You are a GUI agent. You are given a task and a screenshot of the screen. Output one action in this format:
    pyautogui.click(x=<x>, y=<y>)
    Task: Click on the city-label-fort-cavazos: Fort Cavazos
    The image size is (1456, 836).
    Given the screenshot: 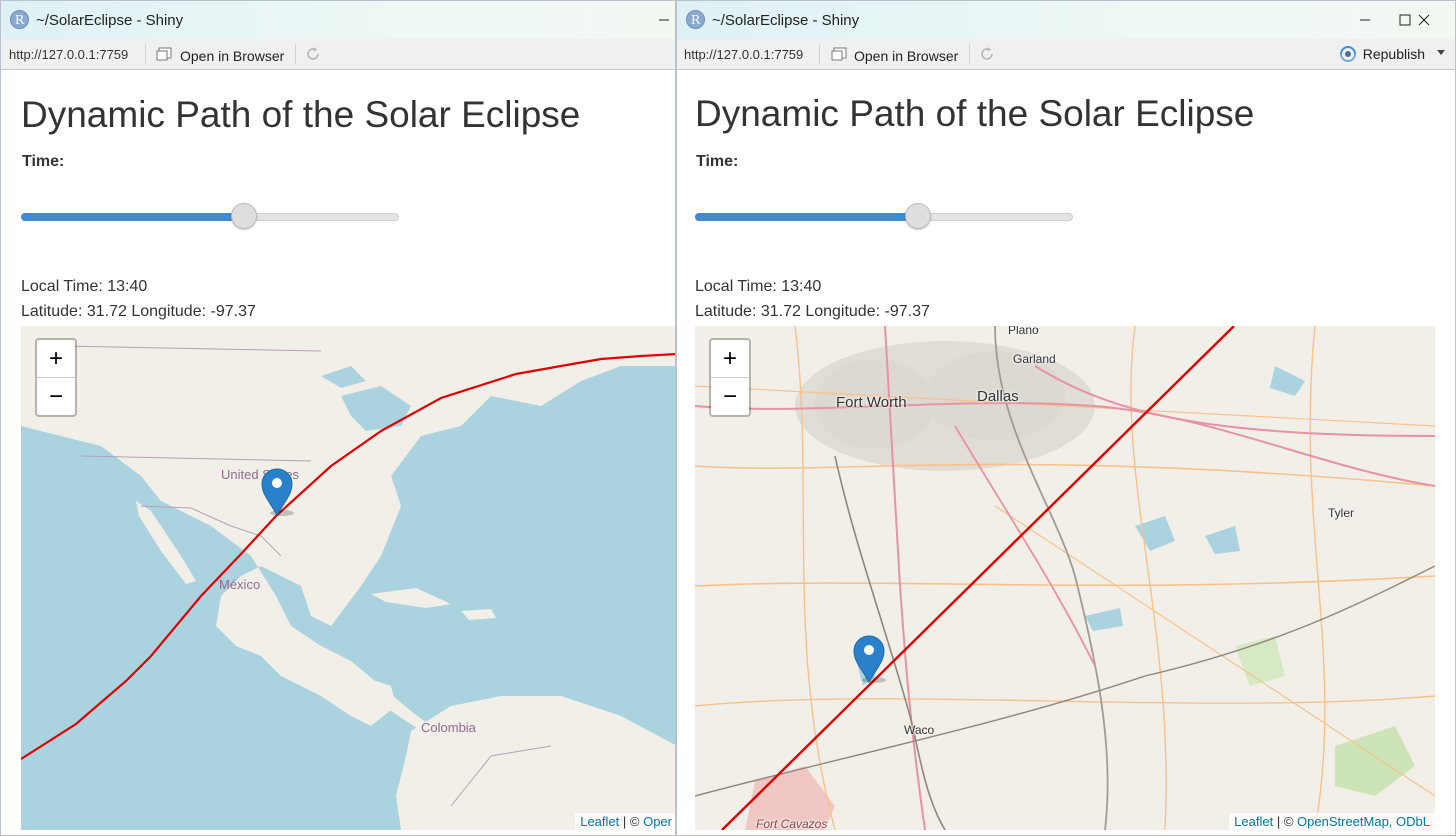 What is the action you would take?
    pyautogui.click(x=792, y=823)
    